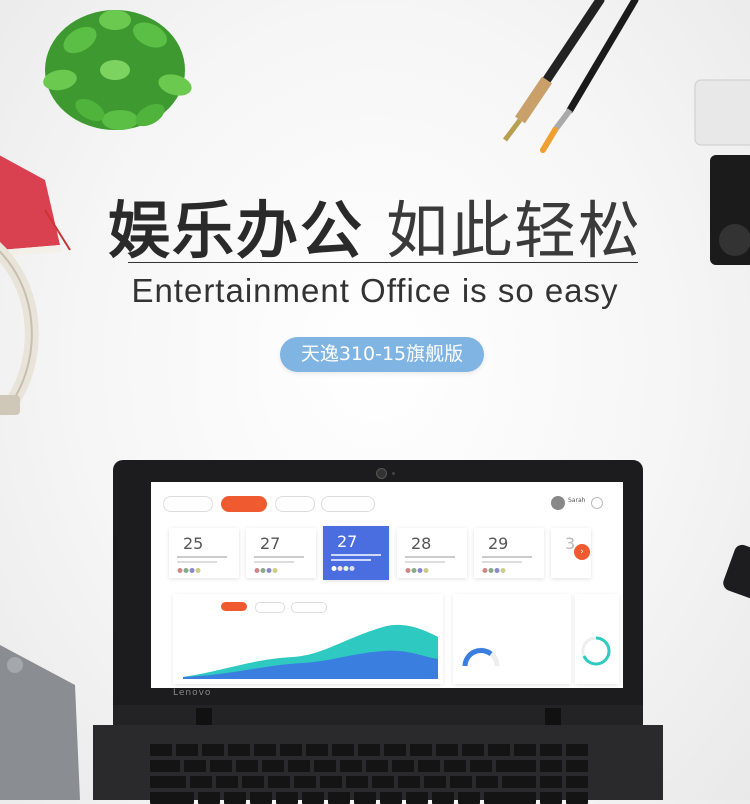 Image resolution: width=750 pixels, height=804 pixels. I want to click on day-card: 28, so click(432, 553).